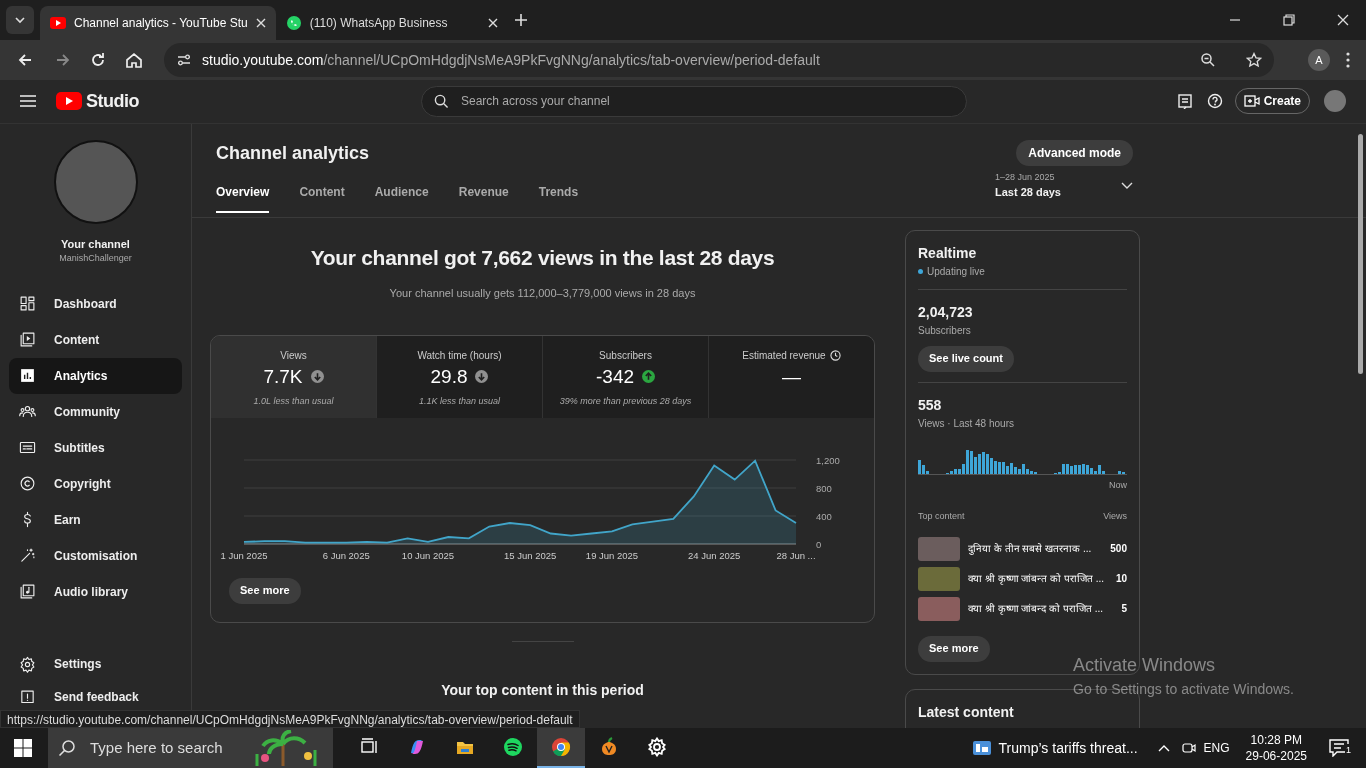 The width and height of the screenshot is (1366, 768). I want to click on subscriber-count: 2,04,723, so click(946, 312).